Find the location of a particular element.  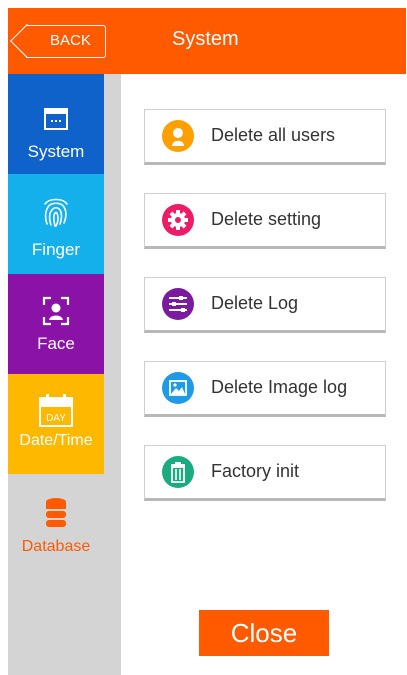

action-label: Delete Image log is located at coordinates (279, 387).